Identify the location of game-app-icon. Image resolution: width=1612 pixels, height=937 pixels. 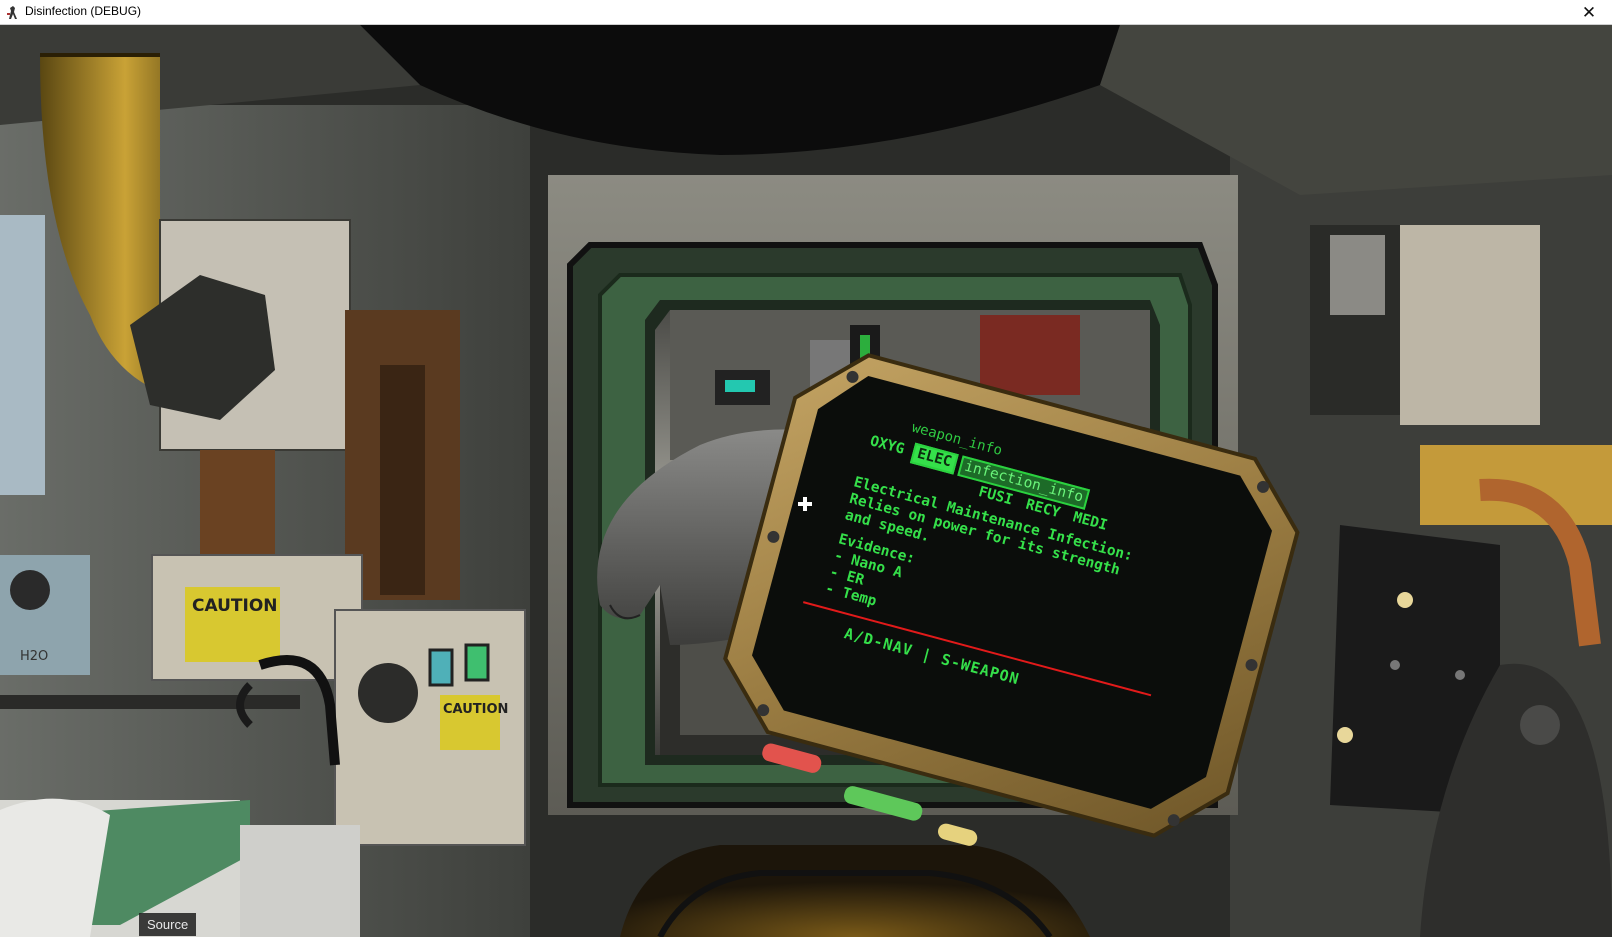
(13, 12).